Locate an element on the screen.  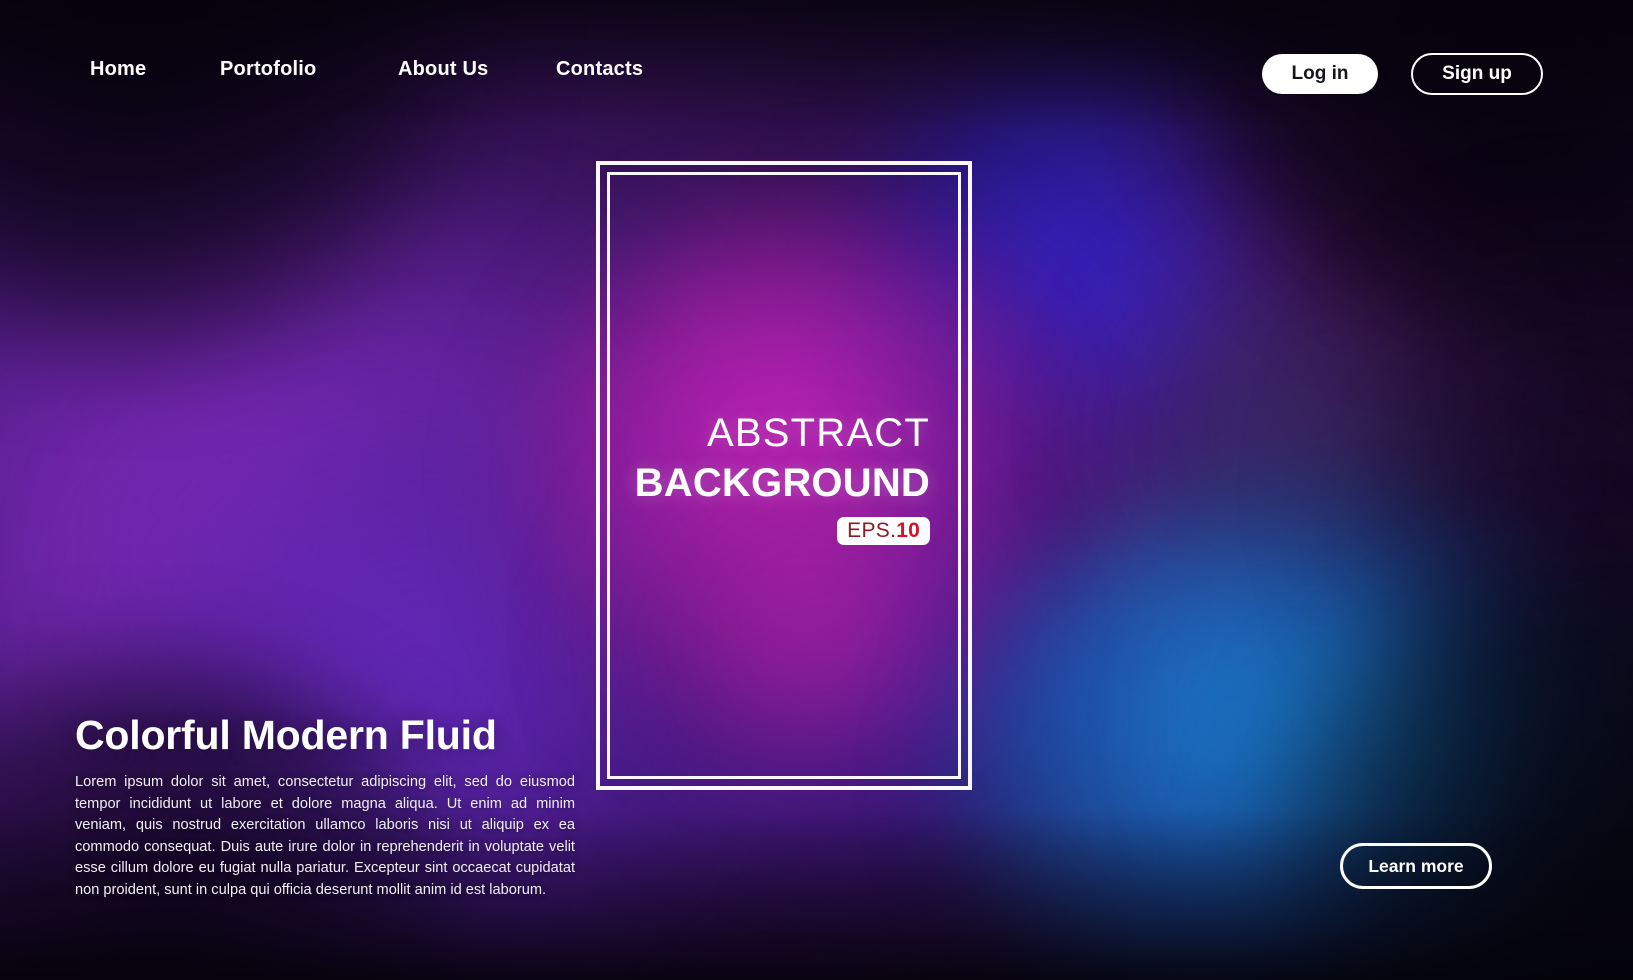
poster-text-block: ABSTRACT BACKGROUND EPS. 10 is located at coordinates (770, 478).